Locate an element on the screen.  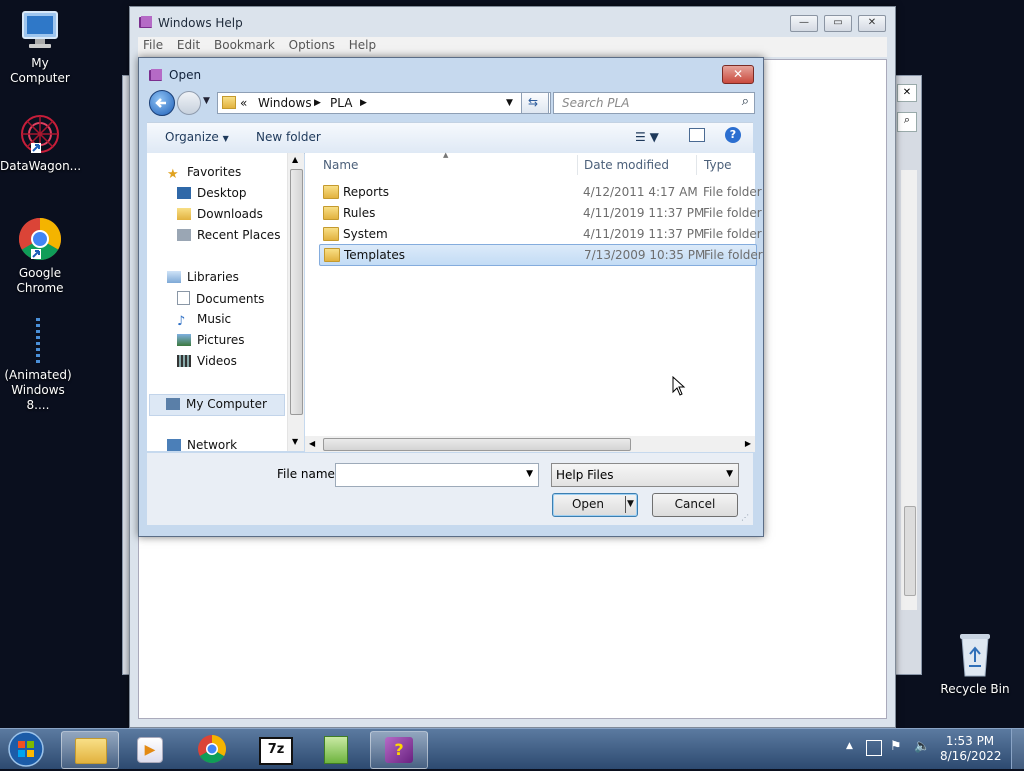
preview-pane-icon is located at coordinates (697, 135).